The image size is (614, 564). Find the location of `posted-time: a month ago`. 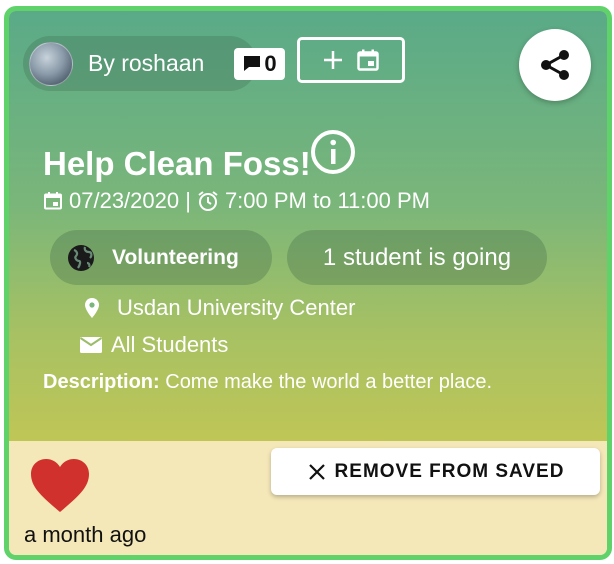

posted-time: a month ago is located at coordinates (85, 534).